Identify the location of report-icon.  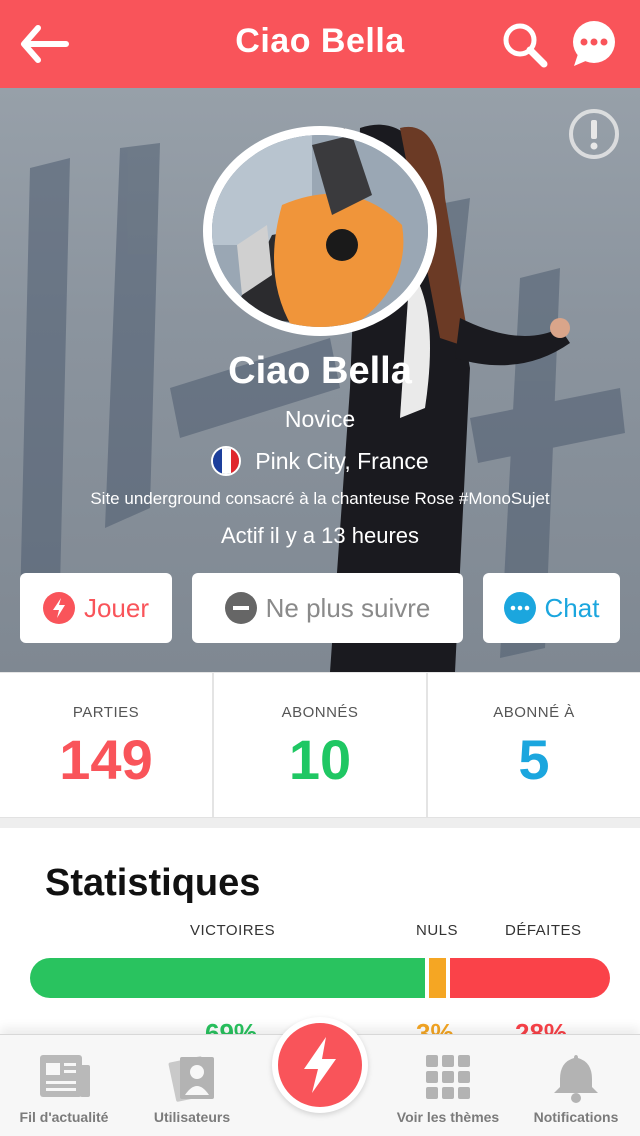
(594, 134).